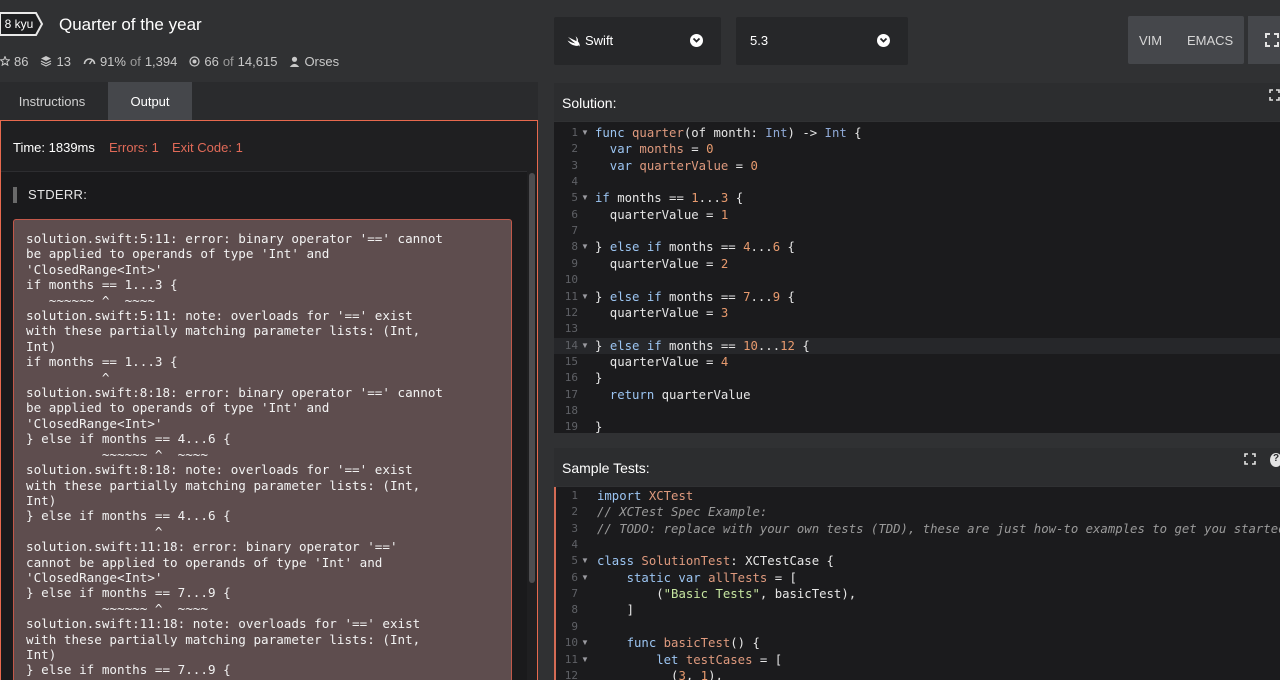  Describe the element at coordinates (706, 345) in the screenshot. I see `code-token: months ==` at that location.